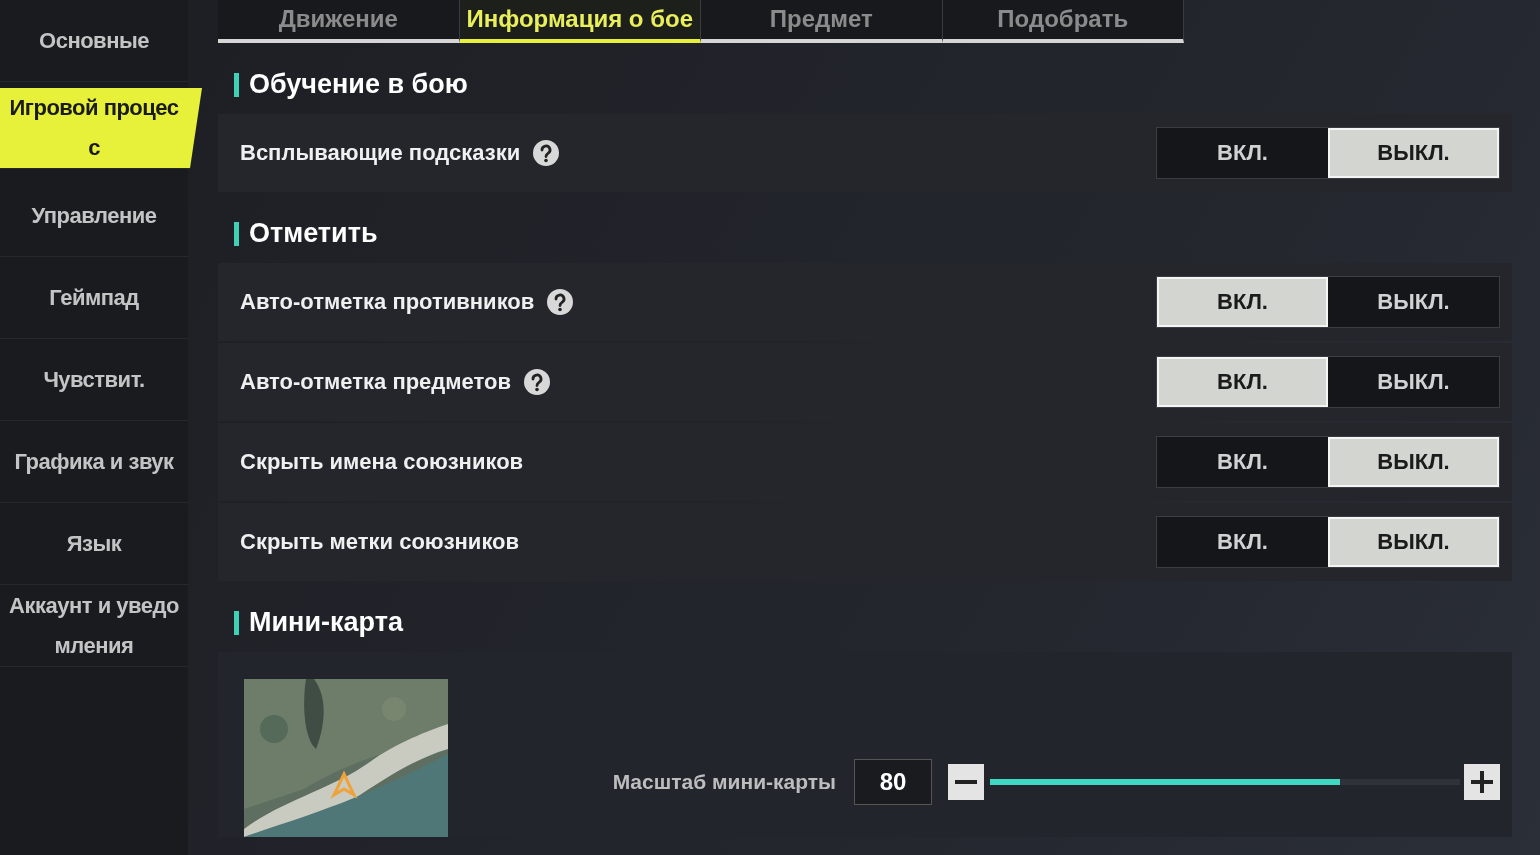 The height and width of the screenshot is (855, 1540). What do you see at coordinates (382, 462) in the screenshot?
I see `setting-label: Скрыть имена союзников` at bounding box center [382, 462].